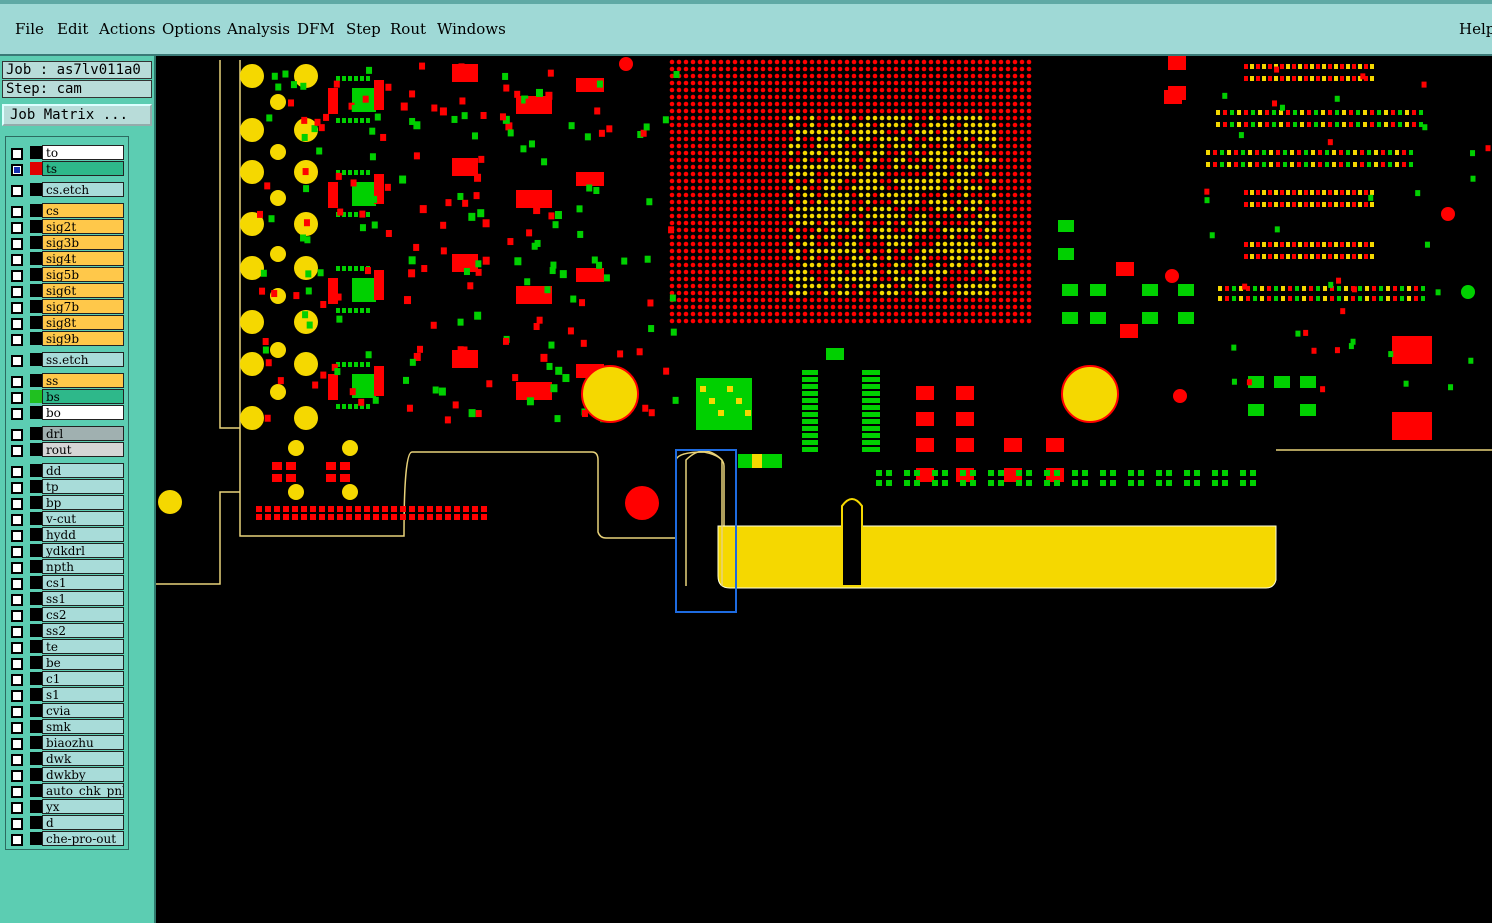 The height and width of the screenshot is (923, 1492). I want to click on layer-row-dwkby: dwkby, so click(67, 775).